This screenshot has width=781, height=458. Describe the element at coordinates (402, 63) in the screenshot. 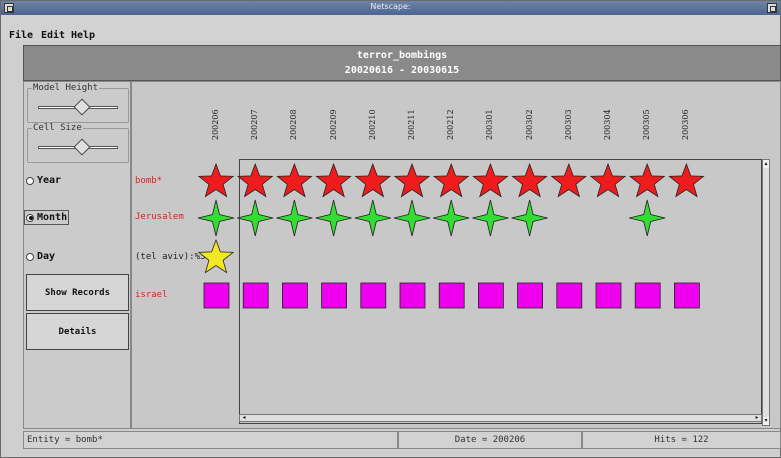

I see `dataset-header: terror_bombings 20020616 - 20030615` at that location.